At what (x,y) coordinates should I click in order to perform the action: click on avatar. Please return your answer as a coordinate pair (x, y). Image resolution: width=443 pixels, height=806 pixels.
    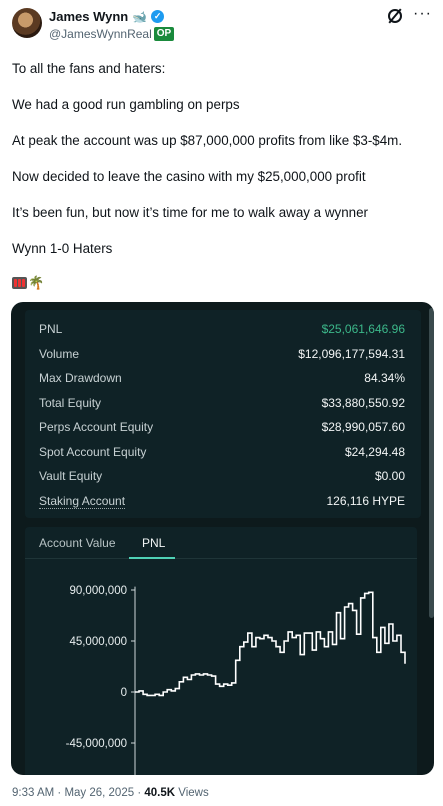
    Looking at the image, I should click on (27, 23).